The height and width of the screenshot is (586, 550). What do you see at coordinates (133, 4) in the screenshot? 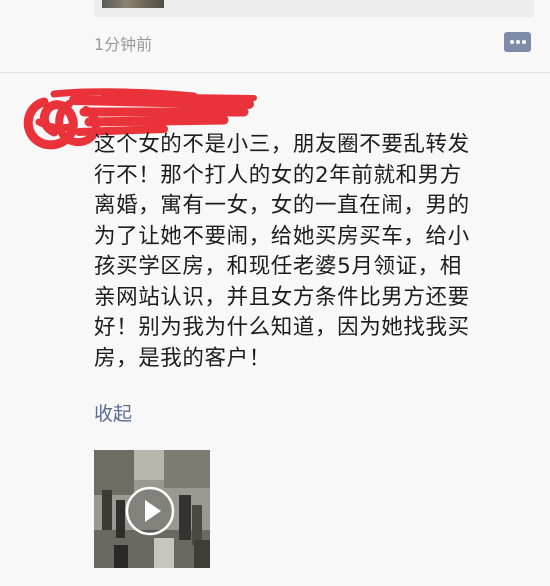
I see `previous-post-image` at bounding box center [133, 4].